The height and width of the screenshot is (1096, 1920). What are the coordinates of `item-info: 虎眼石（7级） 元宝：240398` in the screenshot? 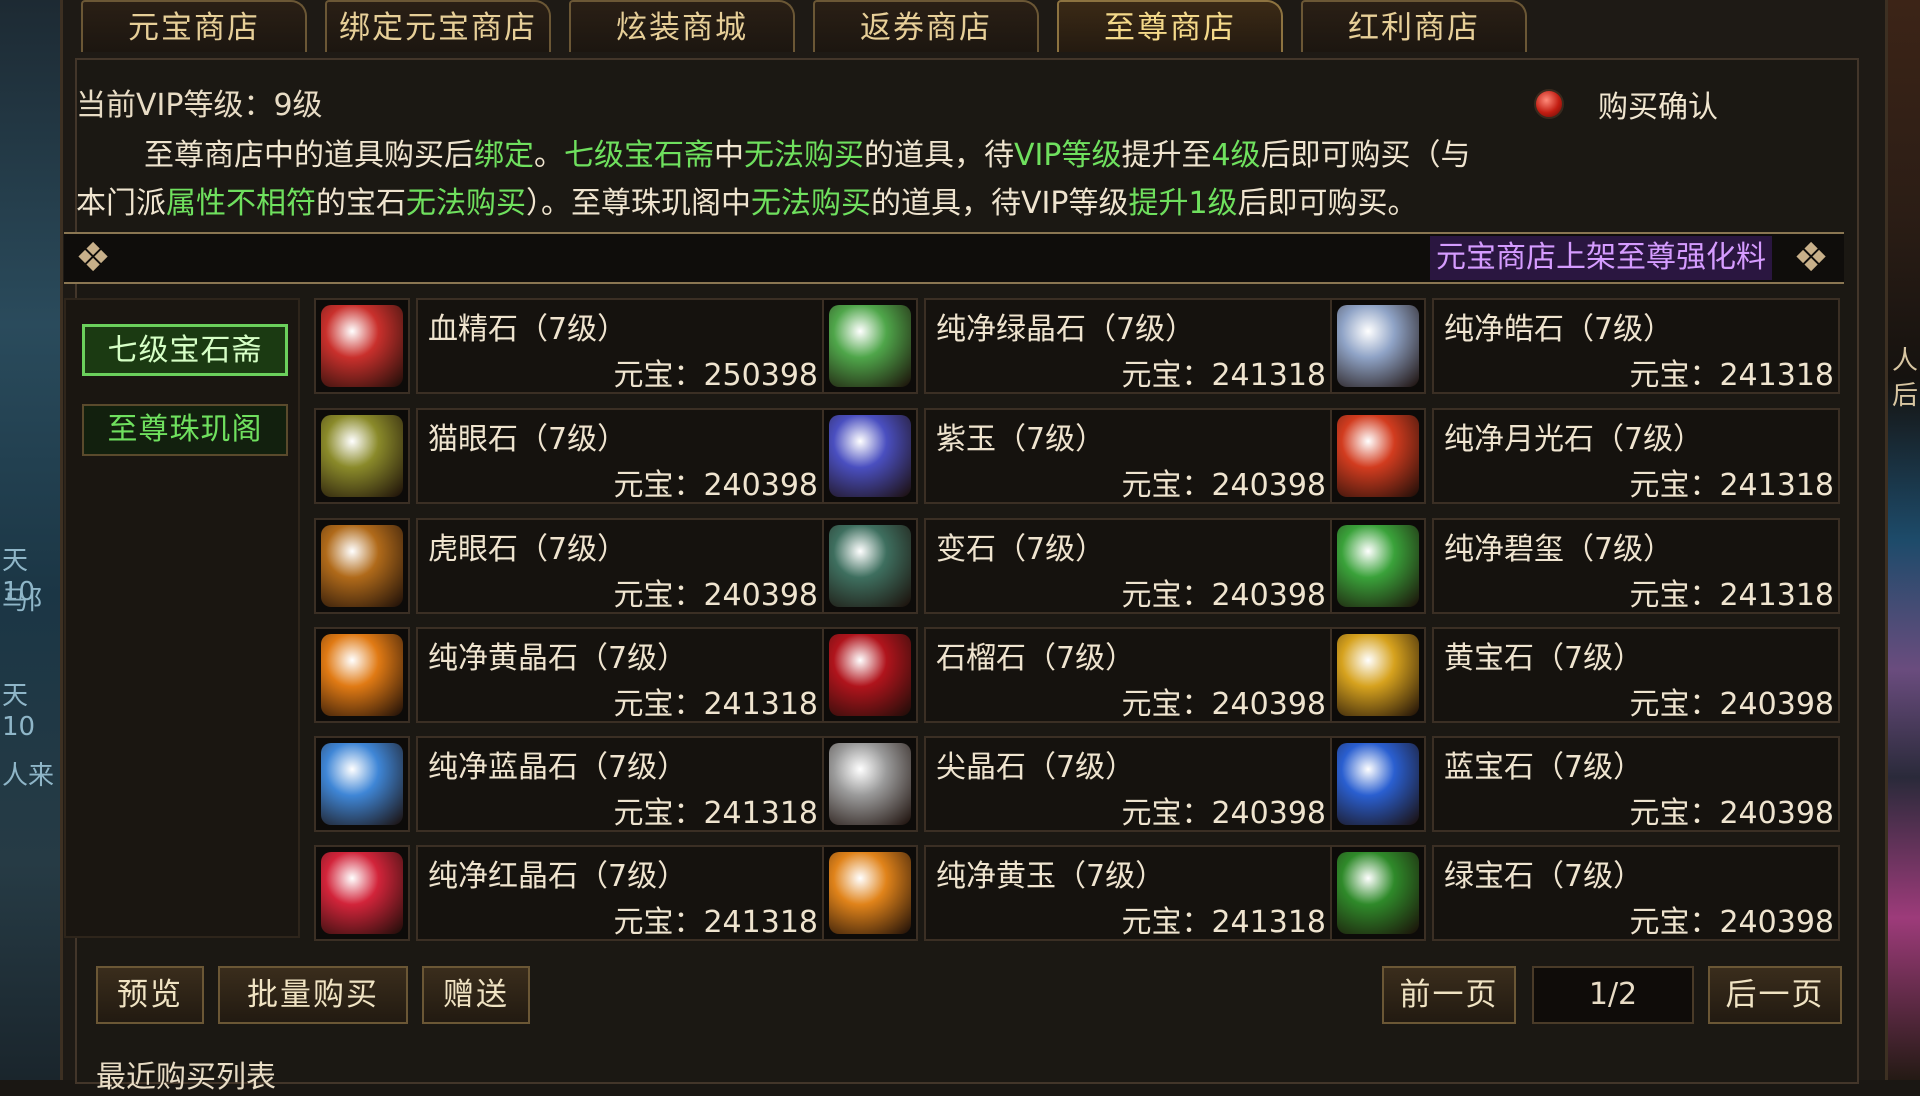 It's located at (620, 566).